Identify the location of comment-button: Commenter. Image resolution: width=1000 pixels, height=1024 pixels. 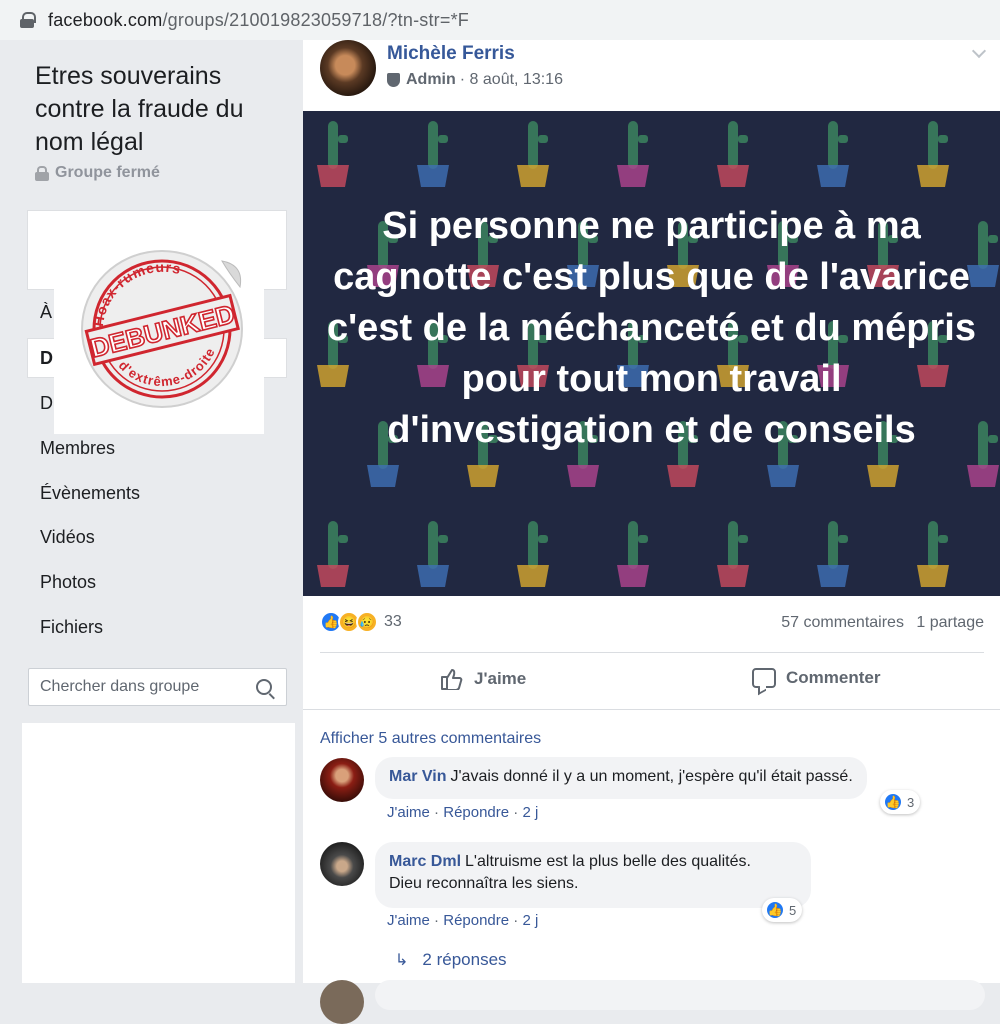
(816, 678).